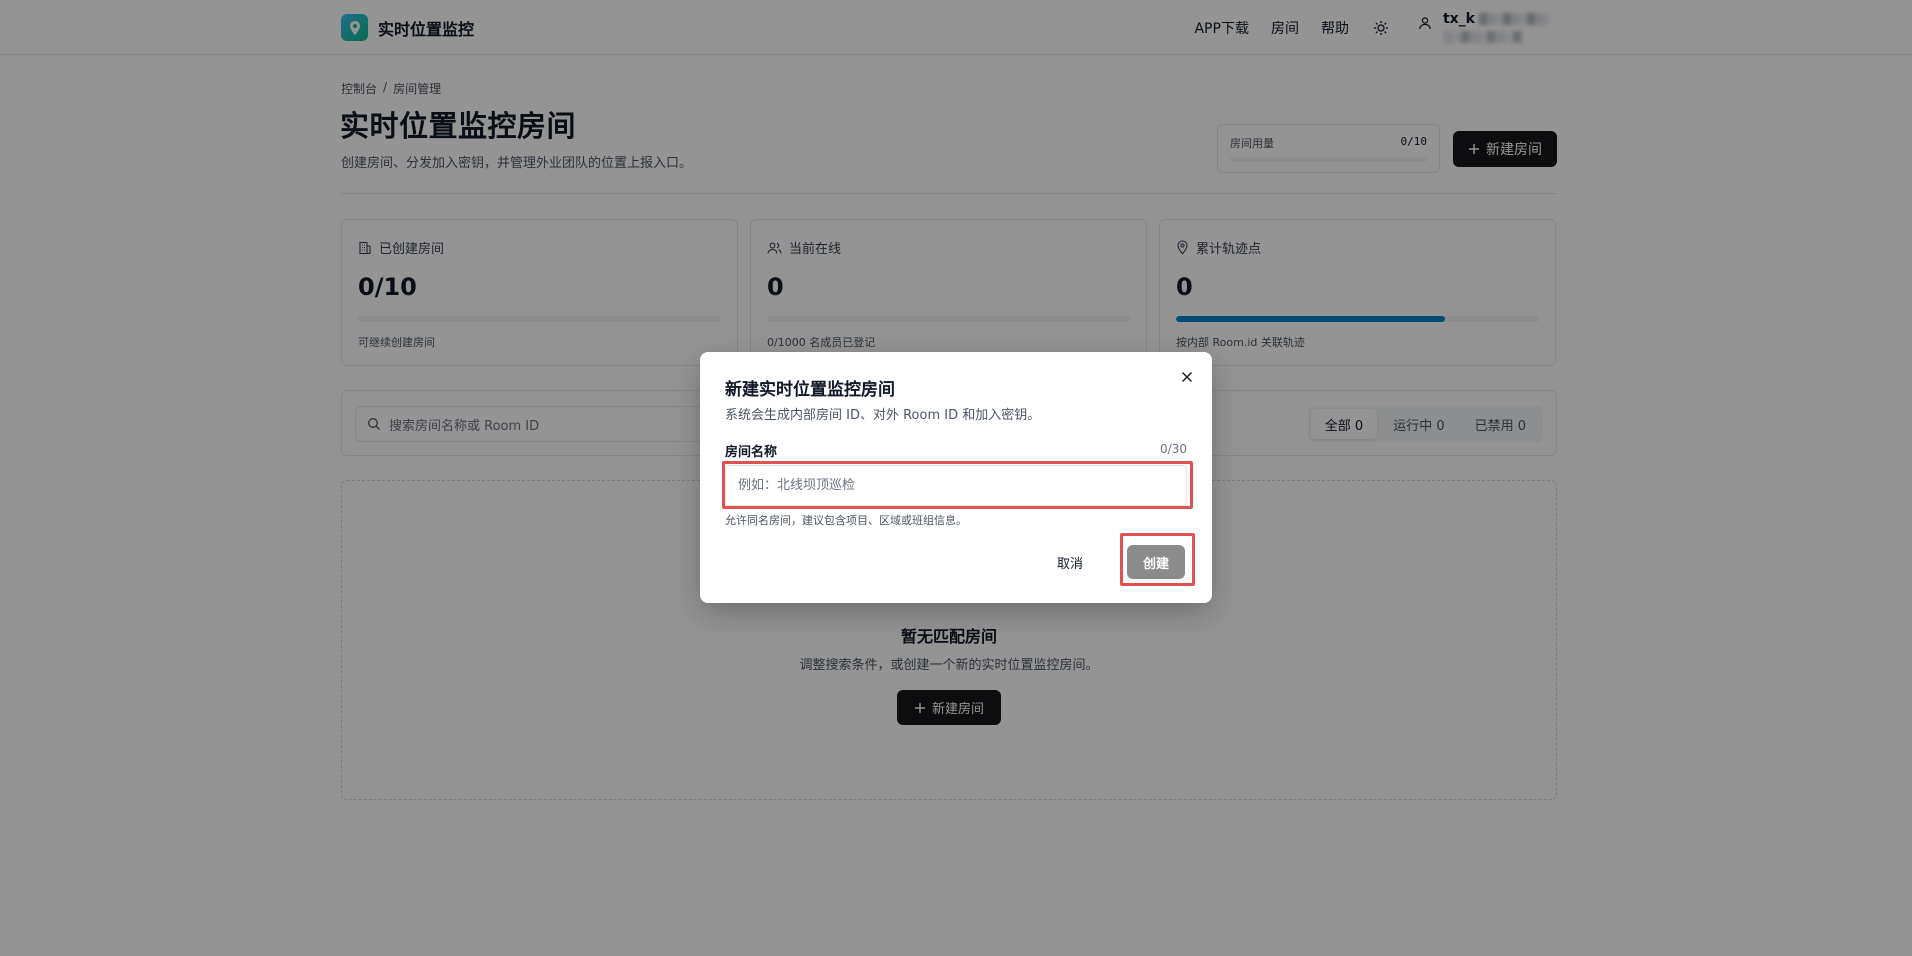  Describe the element at coordinates (810, 390) in the screenshot. I see `dialog-title: 新建实时位置监控房间` at that location.